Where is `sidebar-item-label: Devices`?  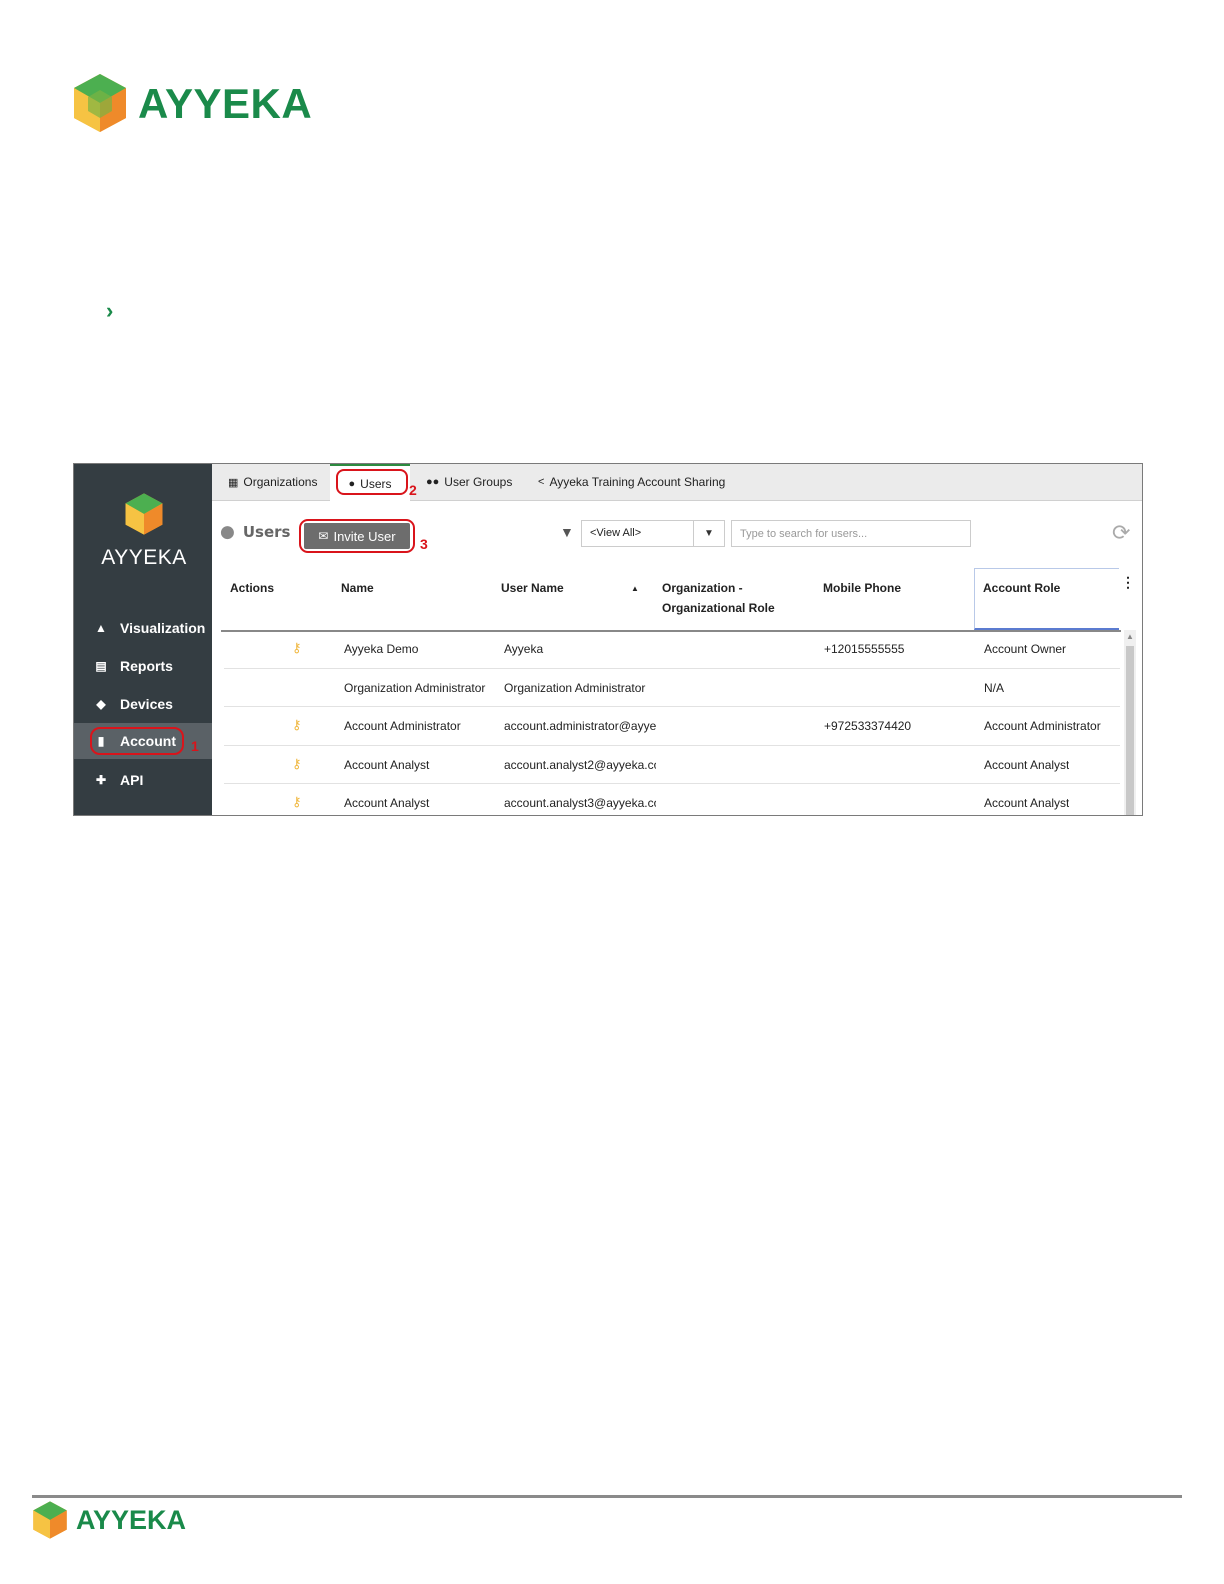 sidebar-item-label: Devices is located at coordinates (146, 704).